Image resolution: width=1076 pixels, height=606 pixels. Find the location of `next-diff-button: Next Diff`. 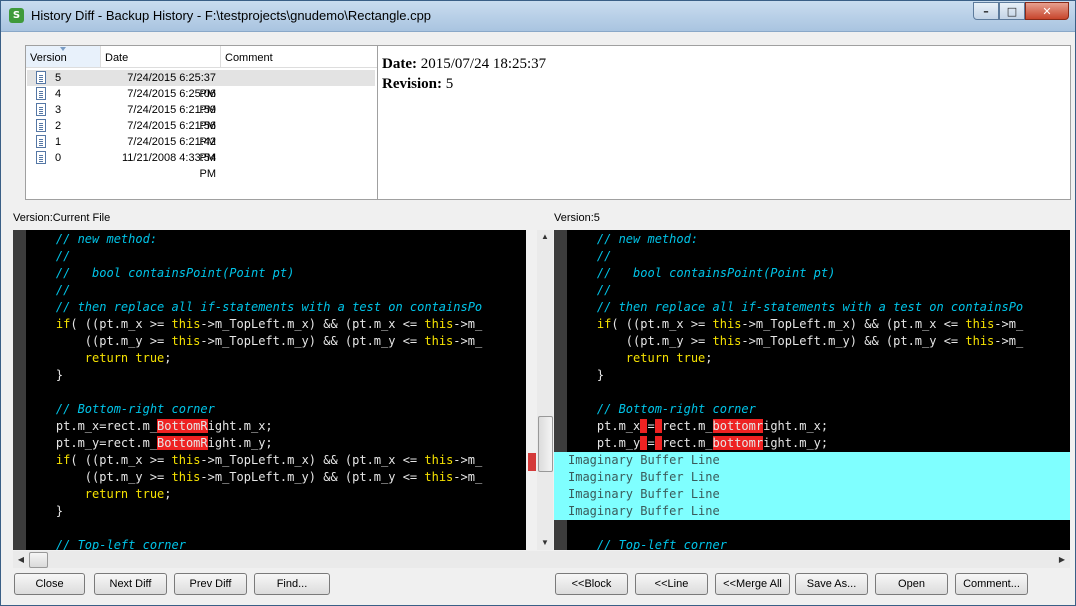

next-diff-button: Next Diff is located at coordinates (130, 584).